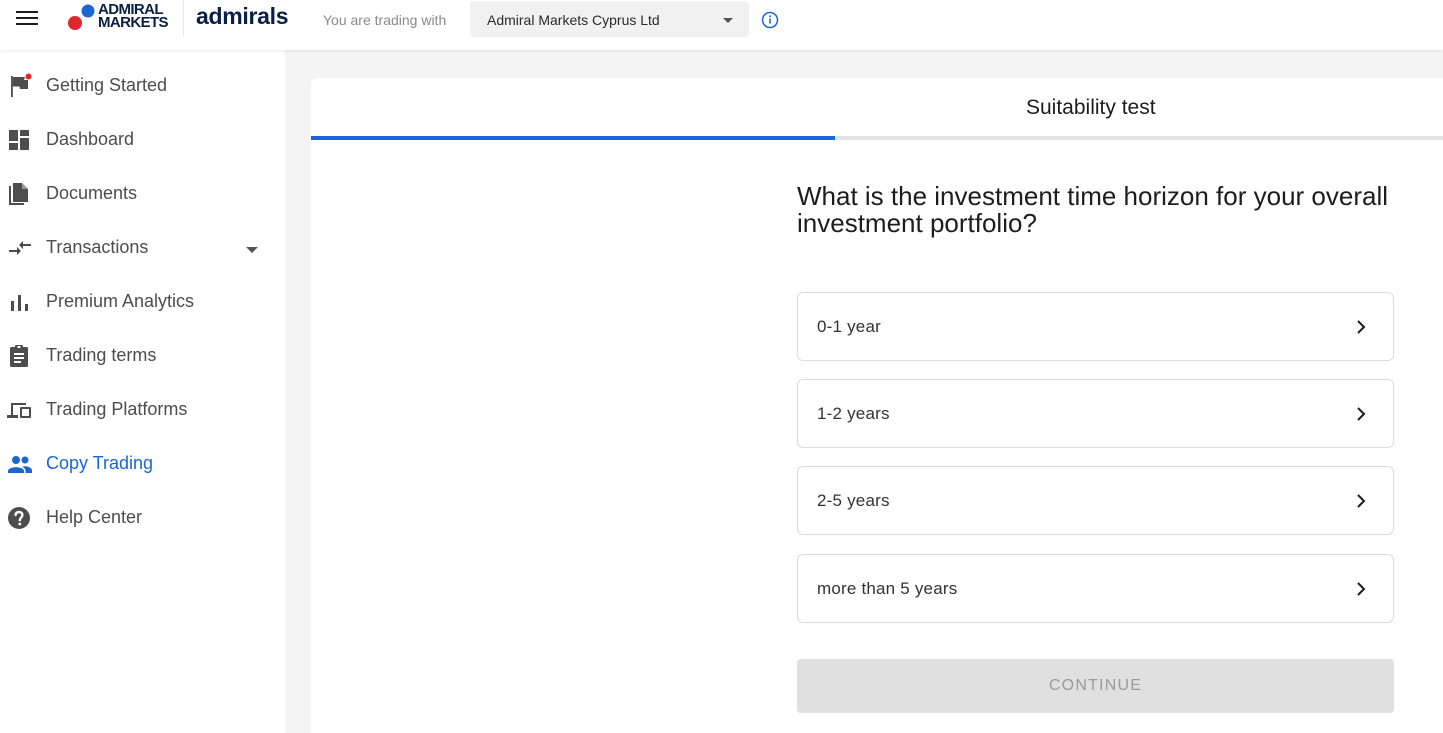  What do you see at coordinates (142, 518) in the screenshot?
I see `sidebar-item-help-center: Help Center` at bounding box center [142, 518].